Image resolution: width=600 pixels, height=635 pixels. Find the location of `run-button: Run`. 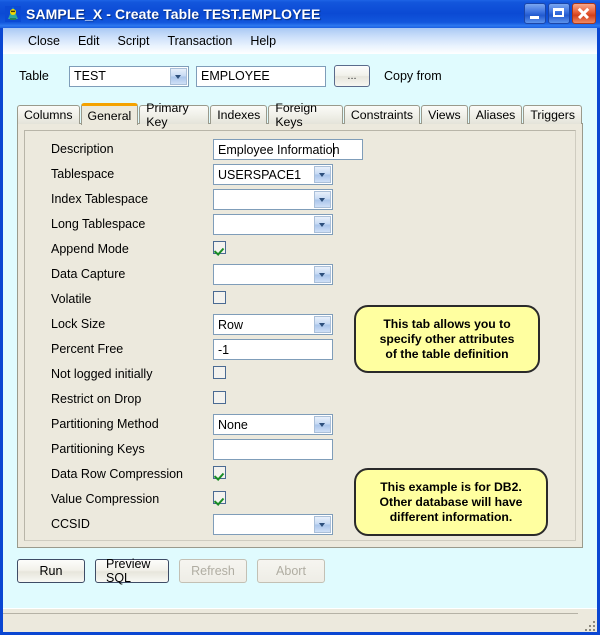

run-button: Run is located at coordinates (51, 571).